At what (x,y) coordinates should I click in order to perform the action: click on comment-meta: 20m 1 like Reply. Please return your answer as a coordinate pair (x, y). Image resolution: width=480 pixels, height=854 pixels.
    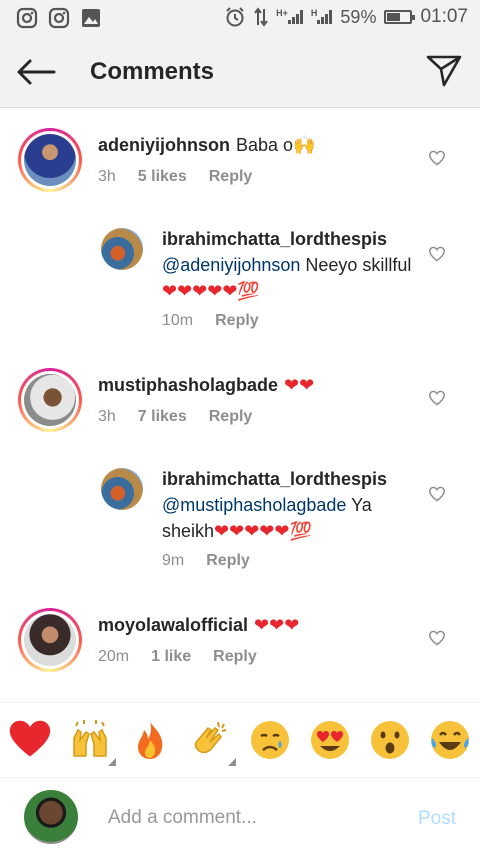
    Looking at the image, I should click on (177, 657).